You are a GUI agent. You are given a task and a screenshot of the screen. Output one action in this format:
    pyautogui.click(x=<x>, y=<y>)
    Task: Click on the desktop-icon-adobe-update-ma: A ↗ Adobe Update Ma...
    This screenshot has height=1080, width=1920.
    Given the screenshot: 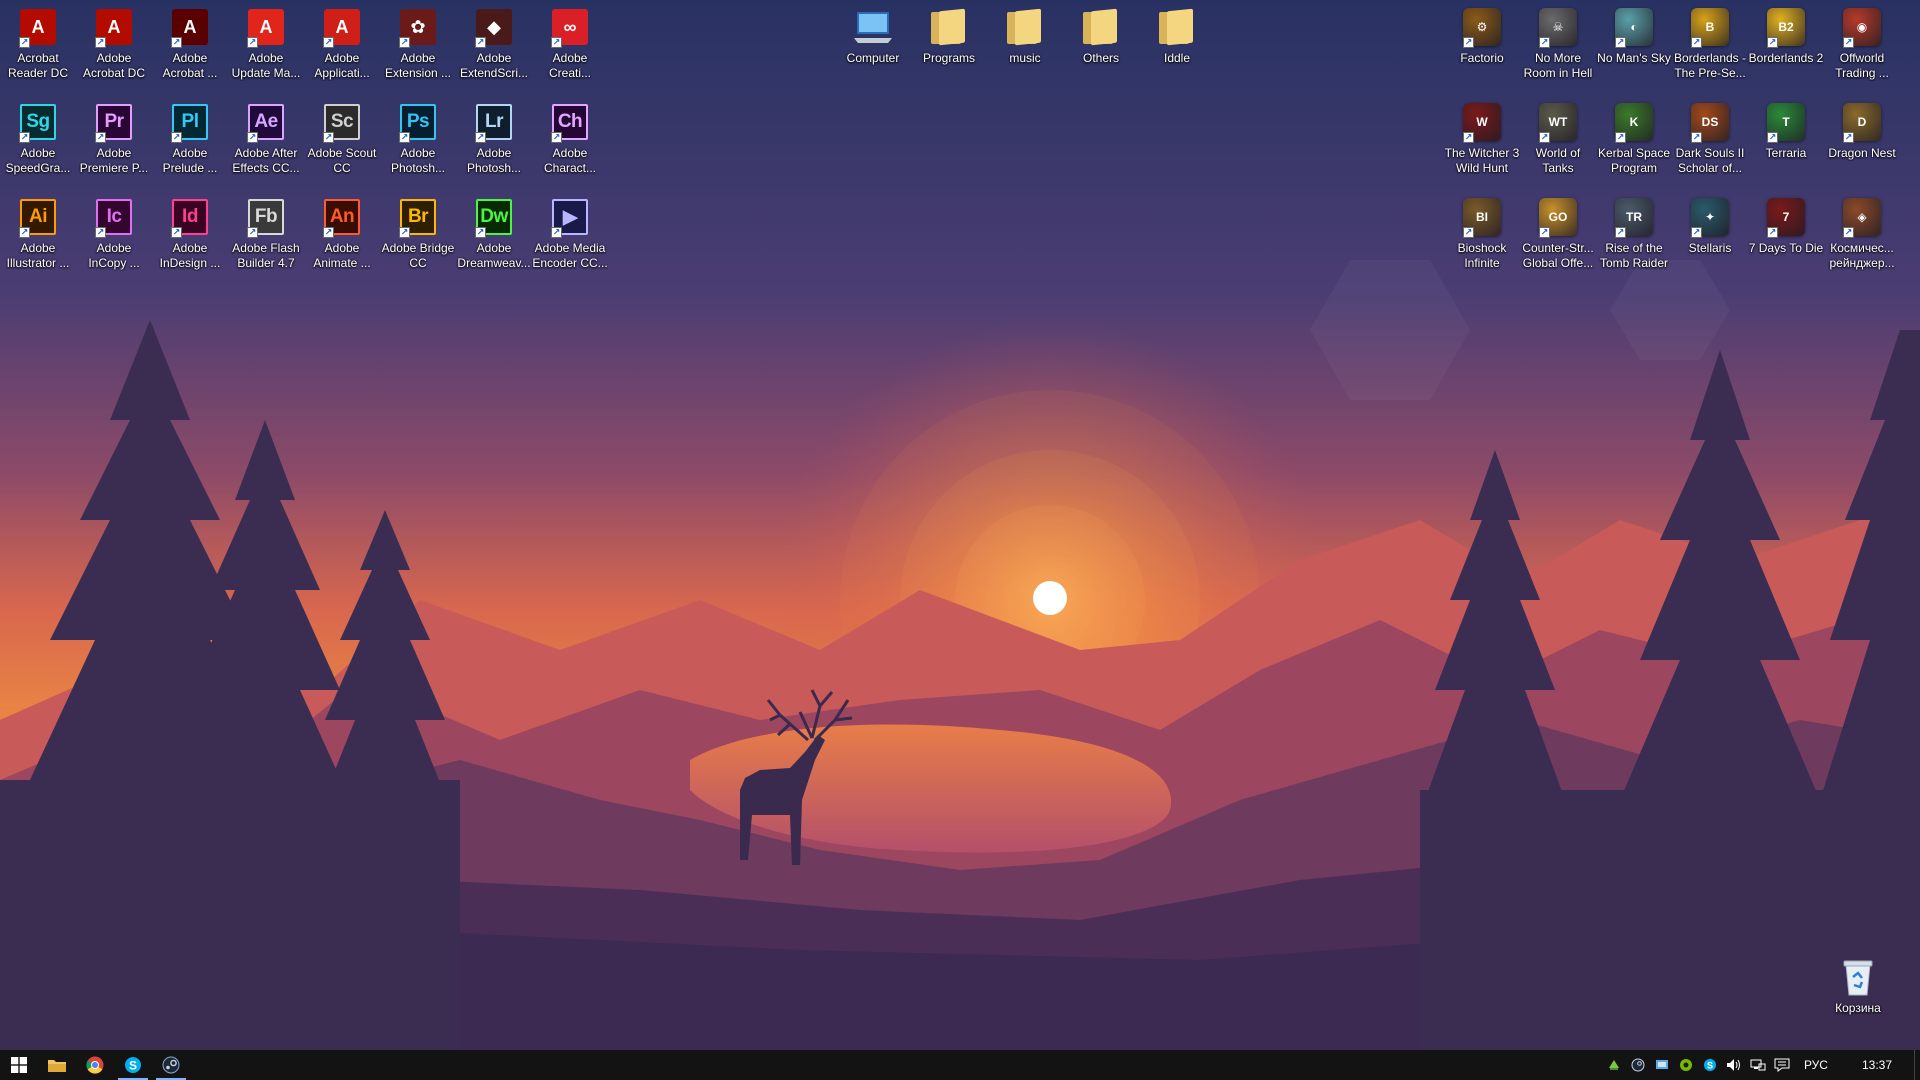 What is the action you would take?
    pyautogui.click(x=266, y=46)
    